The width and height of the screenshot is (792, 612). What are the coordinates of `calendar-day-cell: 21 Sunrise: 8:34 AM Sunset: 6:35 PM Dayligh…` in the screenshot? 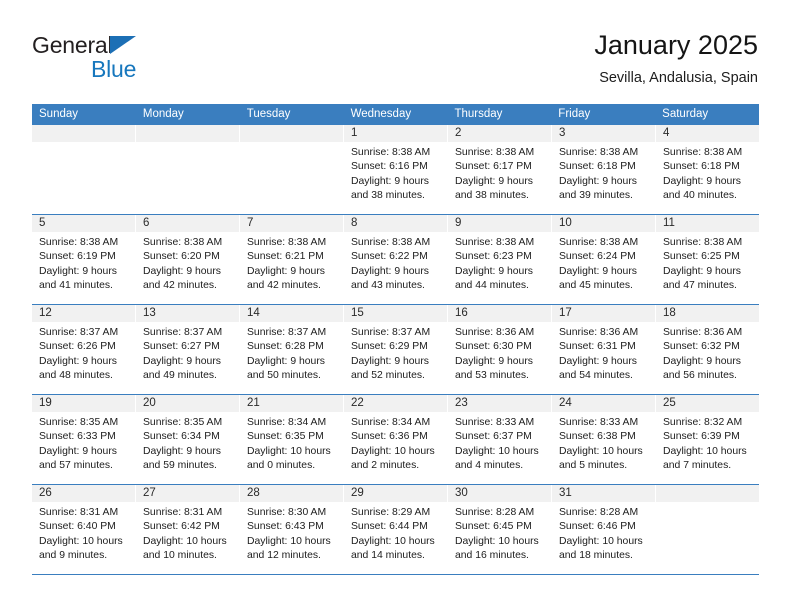 It's located at (292, 439).